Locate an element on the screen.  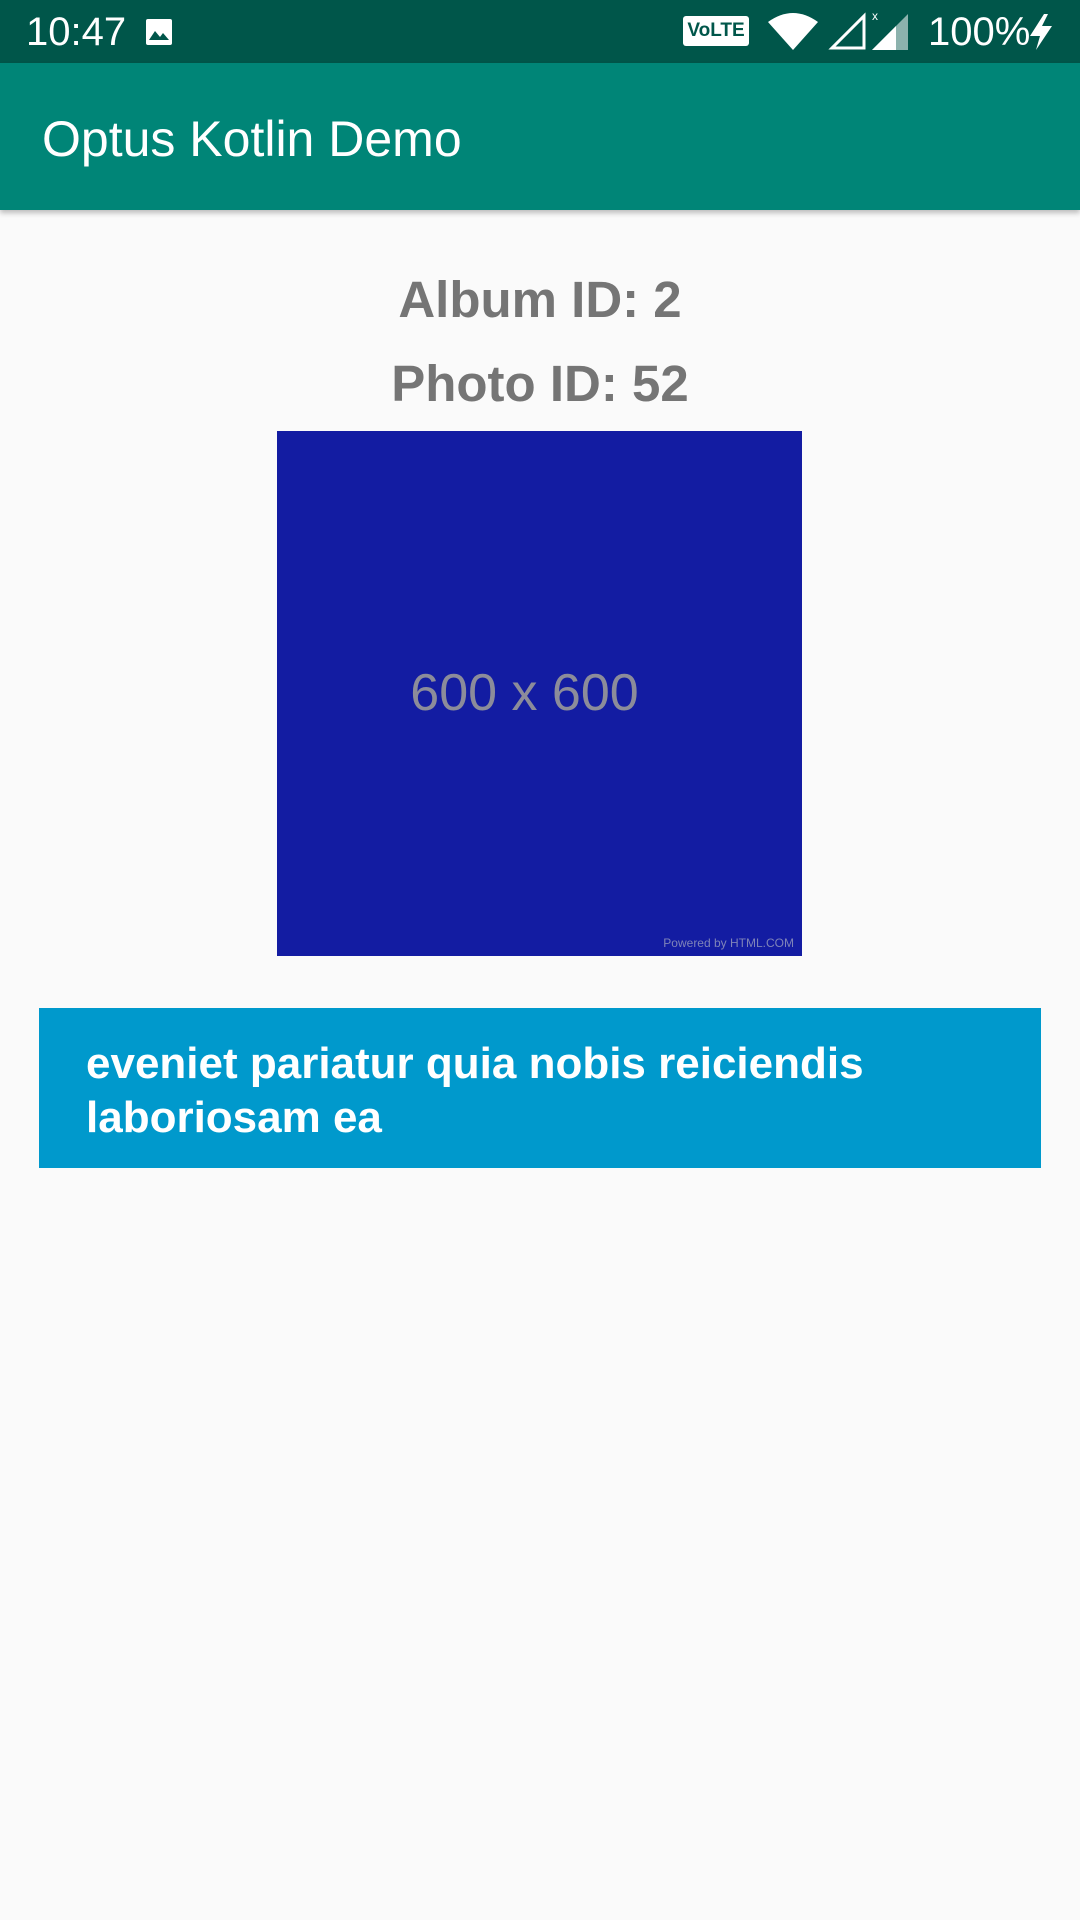
photo-image: 600 x 600 Powered by HTML.COM is located at coordinates (539, 693).